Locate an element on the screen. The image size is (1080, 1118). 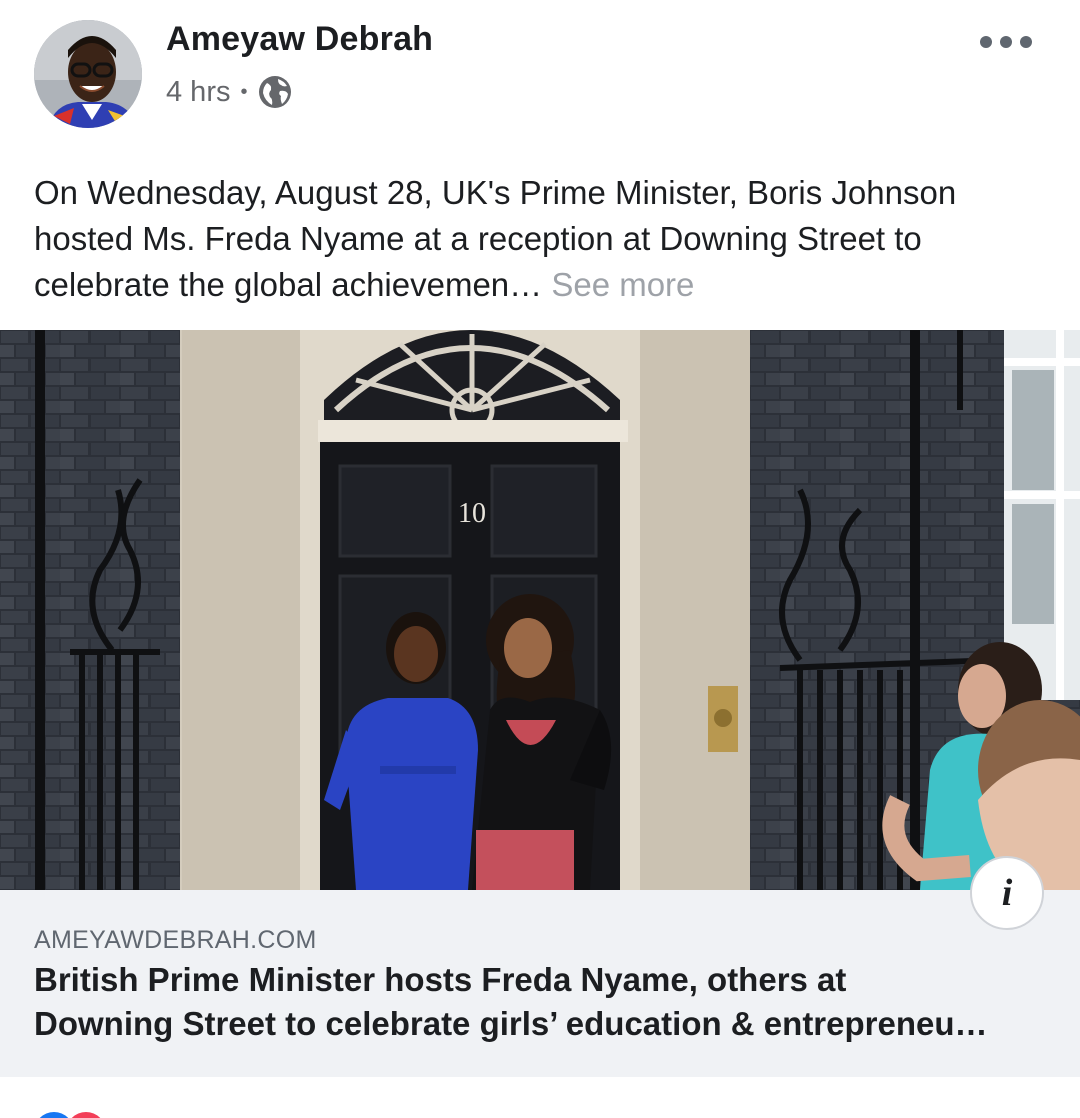
more-options-button is located at coordinates (1006, 42).